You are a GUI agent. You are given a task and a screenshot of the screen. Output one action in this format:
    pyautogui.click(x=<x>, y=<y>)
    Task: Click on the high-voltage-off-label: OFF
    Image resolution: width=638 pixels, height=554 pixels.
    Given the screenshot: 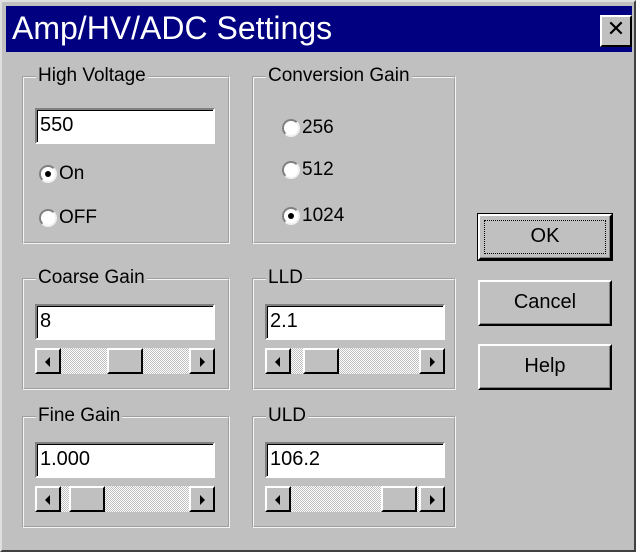 What is the action you would take?
    pyautogui.click(x=78, y=217)
    